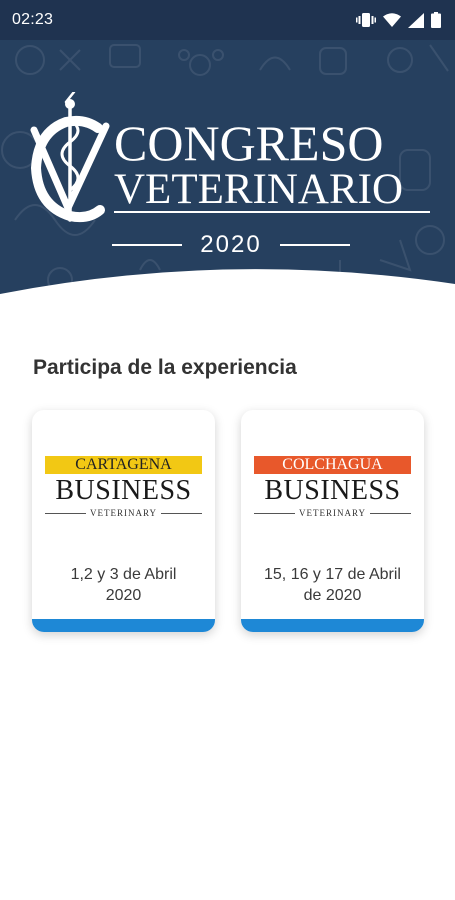 This screenshot has width=455, height=900. I want to click on year-line-left, so click(147, 245).